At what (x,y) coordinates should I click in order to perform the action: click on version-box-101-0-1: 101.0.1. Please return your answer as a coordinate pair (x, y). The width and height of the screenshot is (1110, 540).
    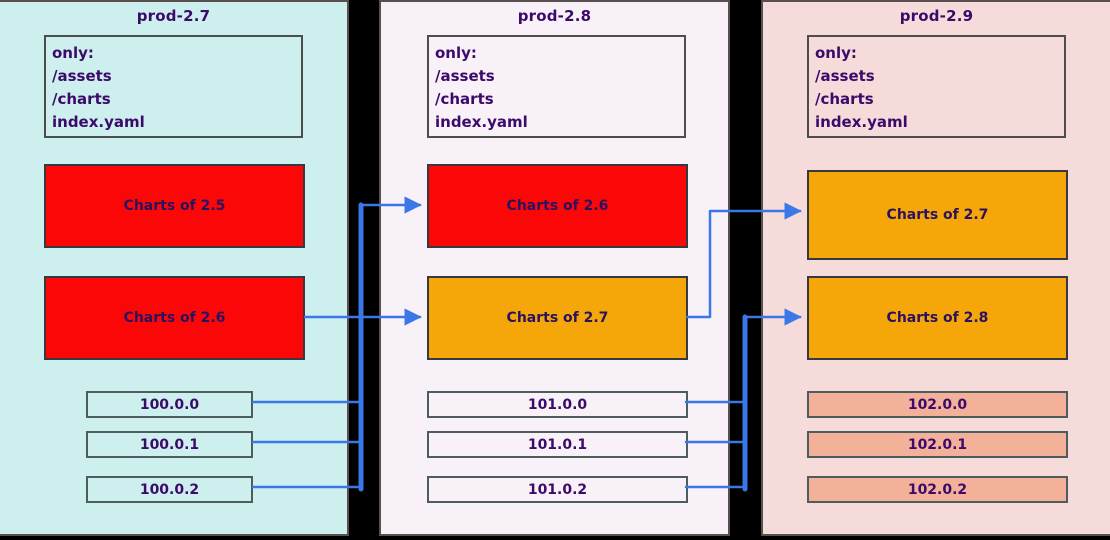
    Looking at the image, I should click on (557, 444).